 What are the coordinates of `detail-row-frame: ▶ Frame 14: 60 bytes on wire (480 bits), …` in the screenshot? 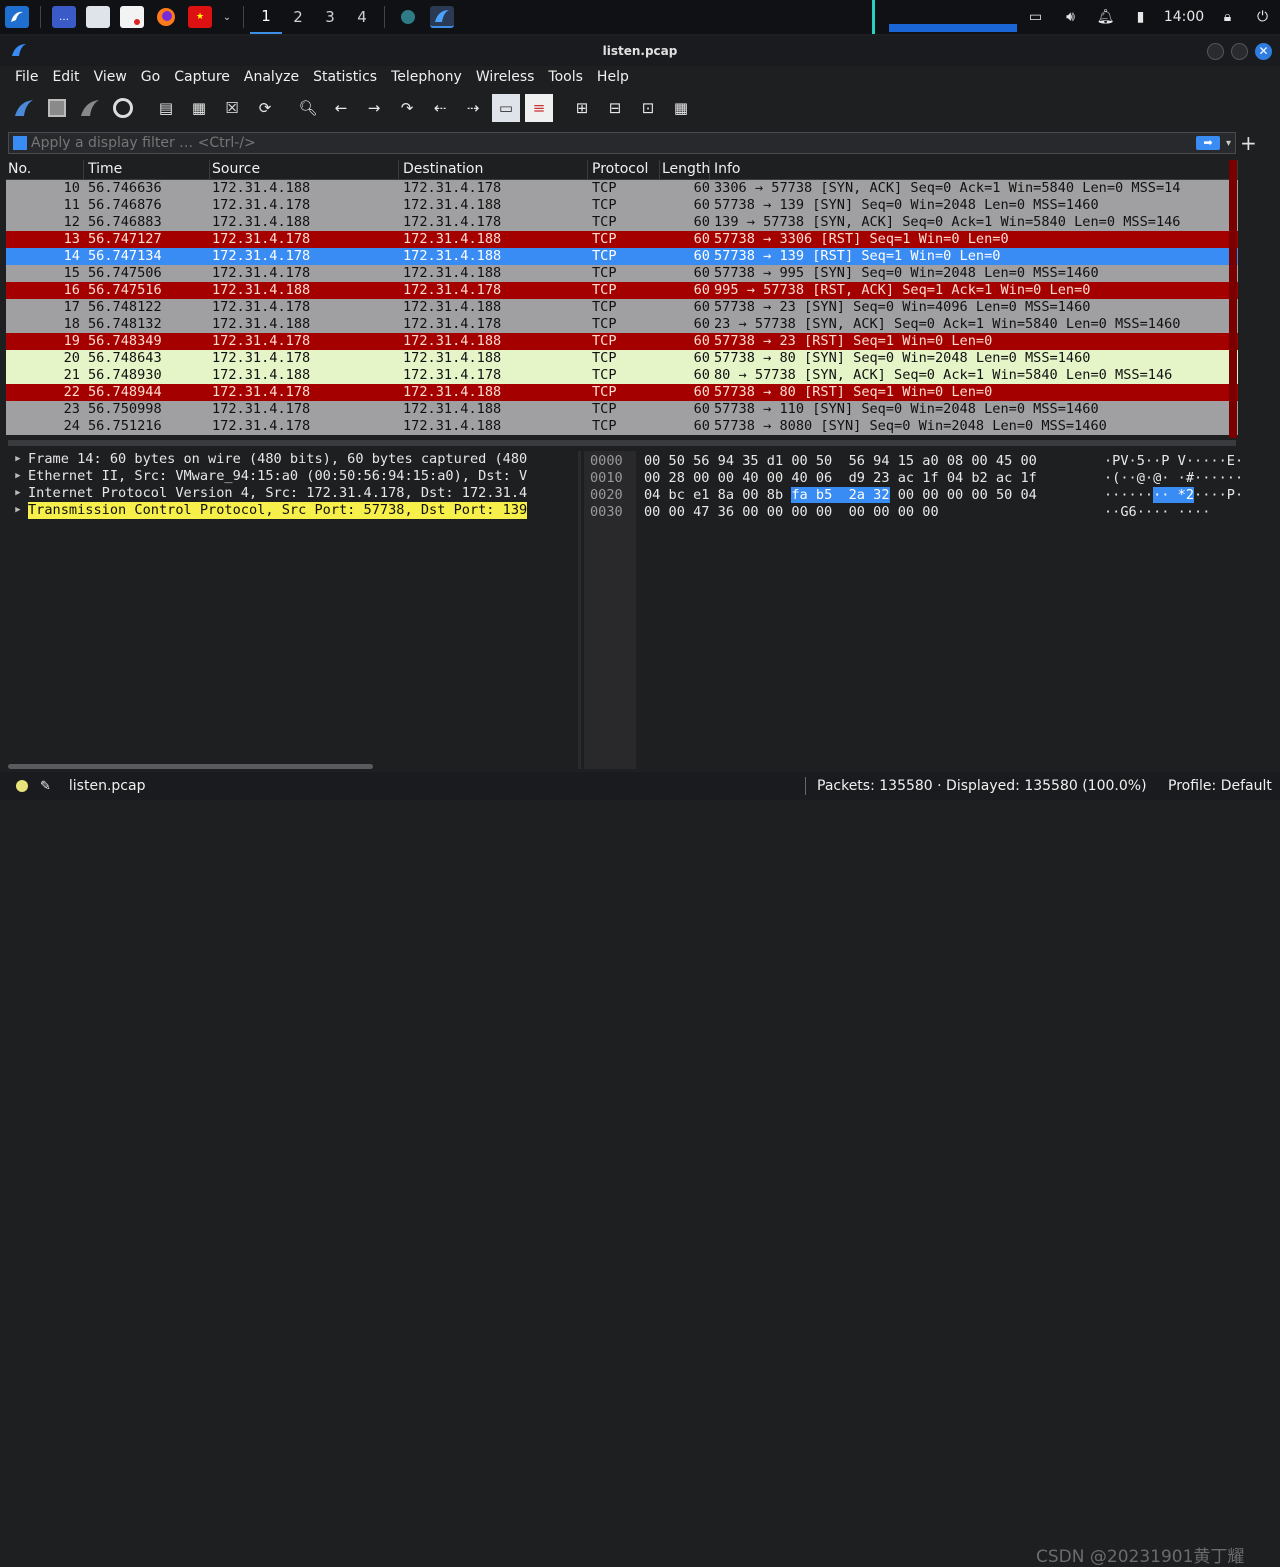 It's located at (293, 459).